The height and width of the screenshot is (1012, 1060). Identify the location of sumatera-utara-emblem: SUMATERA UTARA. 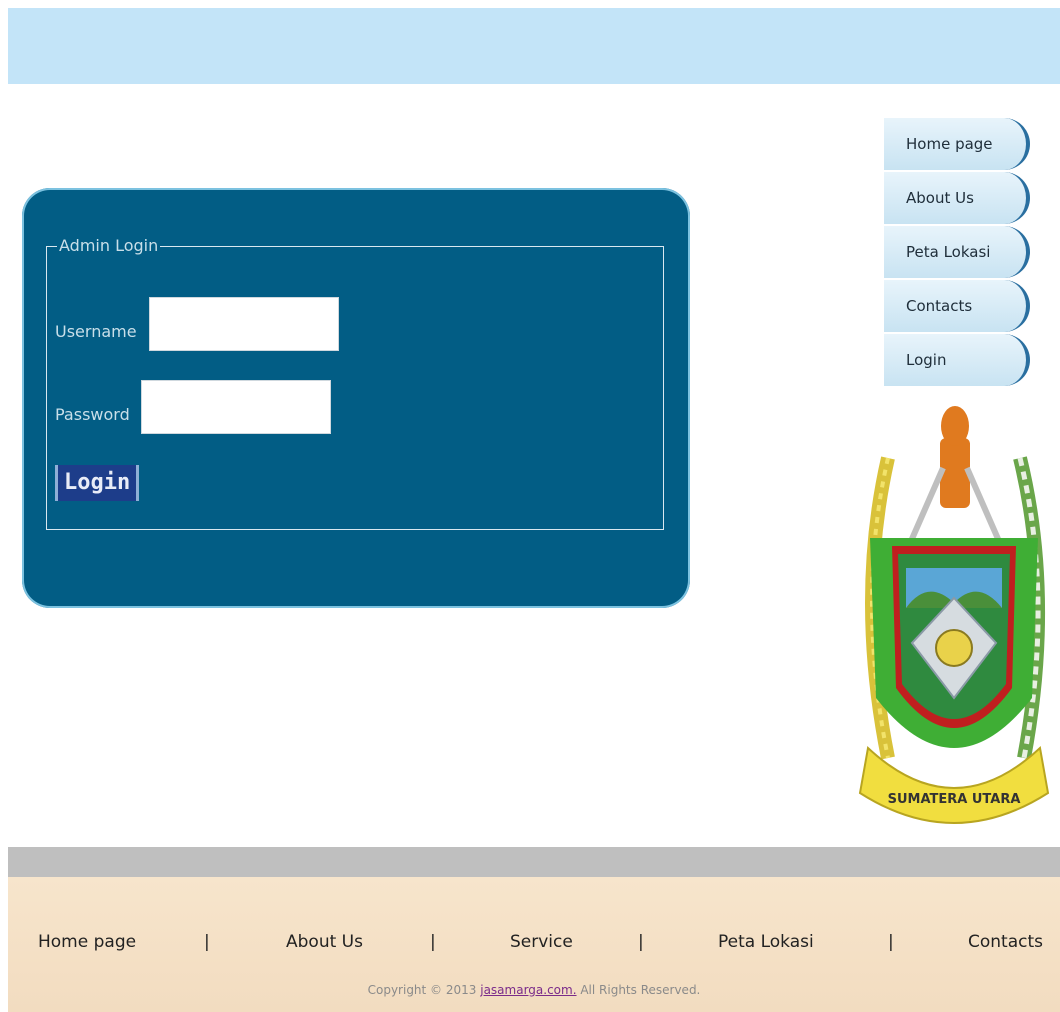
(954, 615).